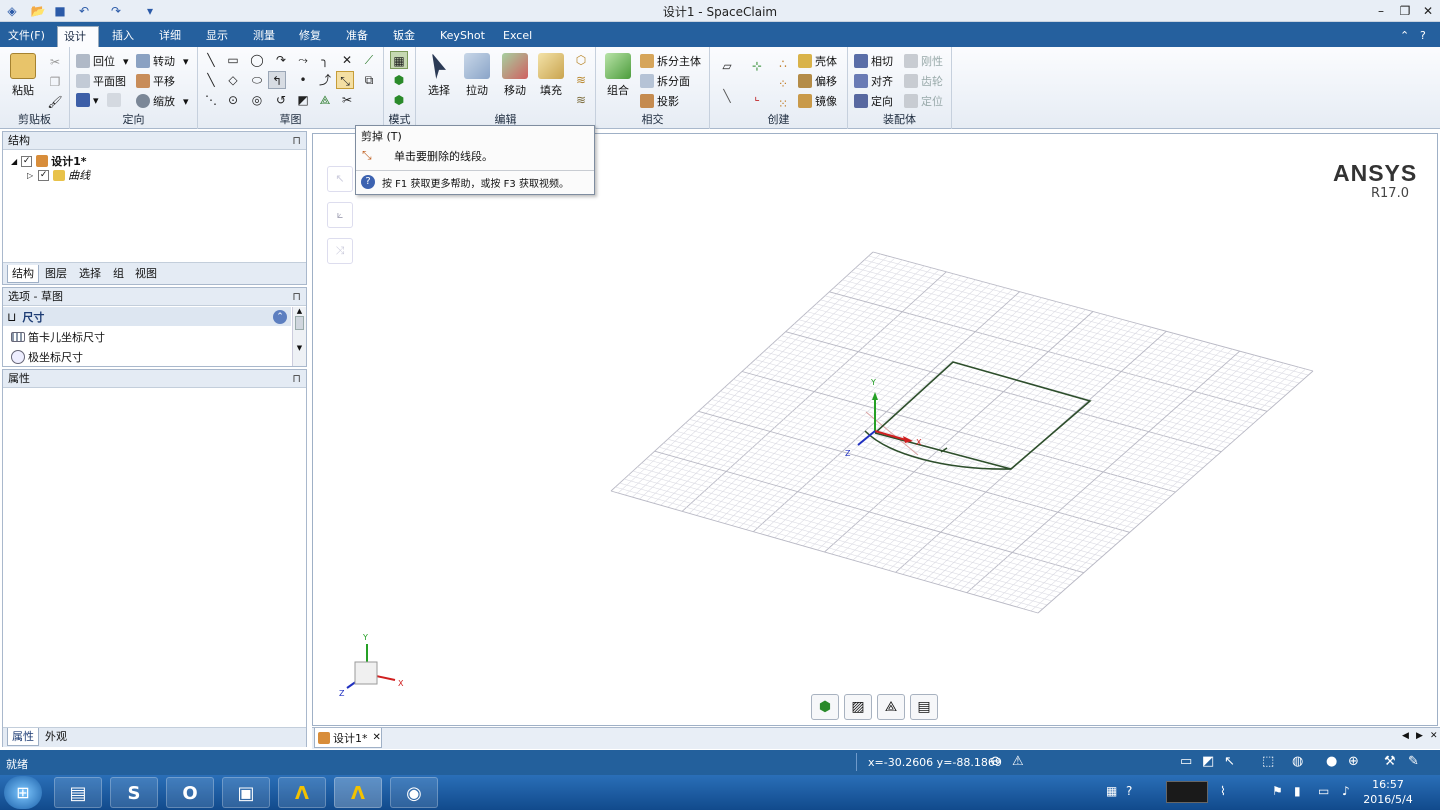 The height and width of the screenshot is (810, 1440). I want to click on view-cube-button: ▾, so click(100, 100).